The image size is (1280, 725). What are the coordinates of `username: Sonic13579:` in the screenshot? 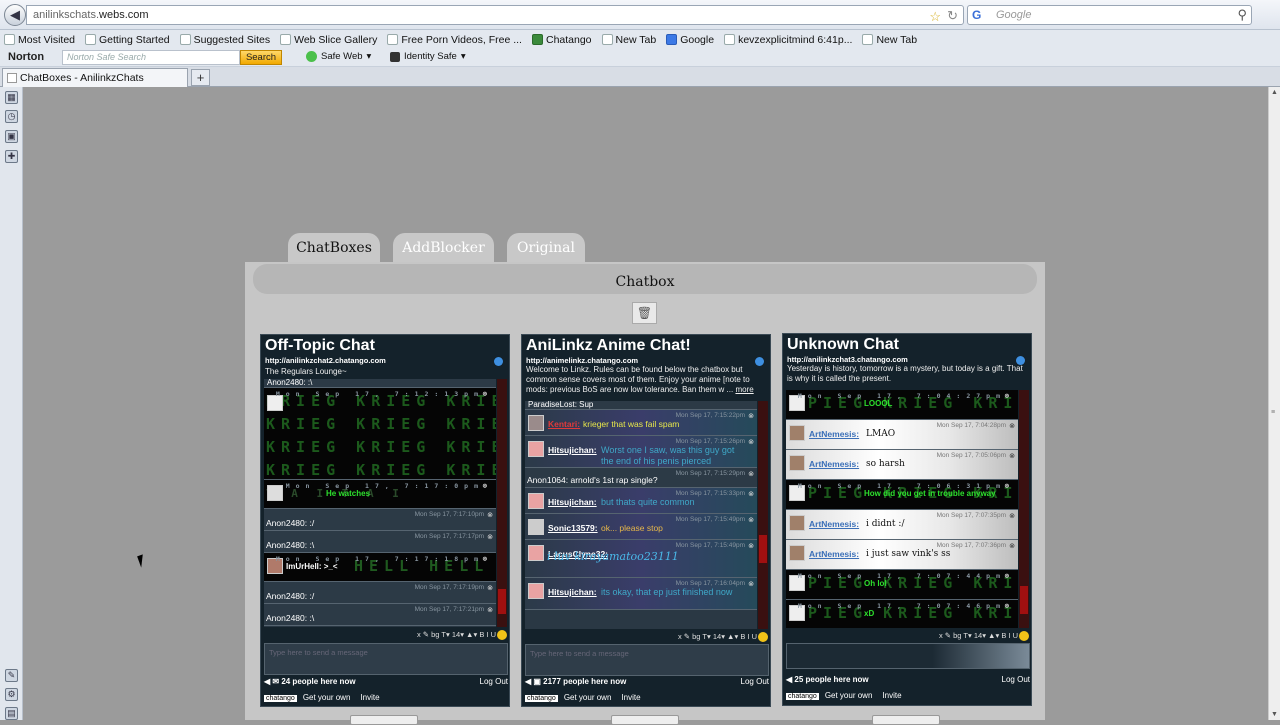 It's located at (573, 528).